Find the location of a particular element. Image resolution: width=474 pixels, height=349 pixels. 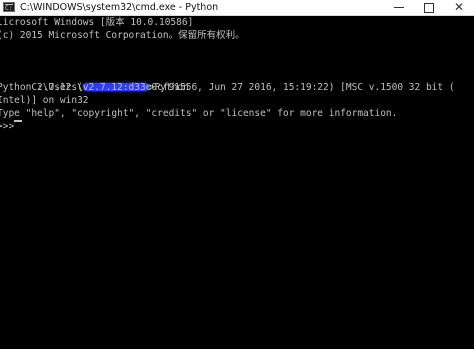

console-line: licrosoft Windows [版本 10.0.10586] is located at coordinates (97, 22).